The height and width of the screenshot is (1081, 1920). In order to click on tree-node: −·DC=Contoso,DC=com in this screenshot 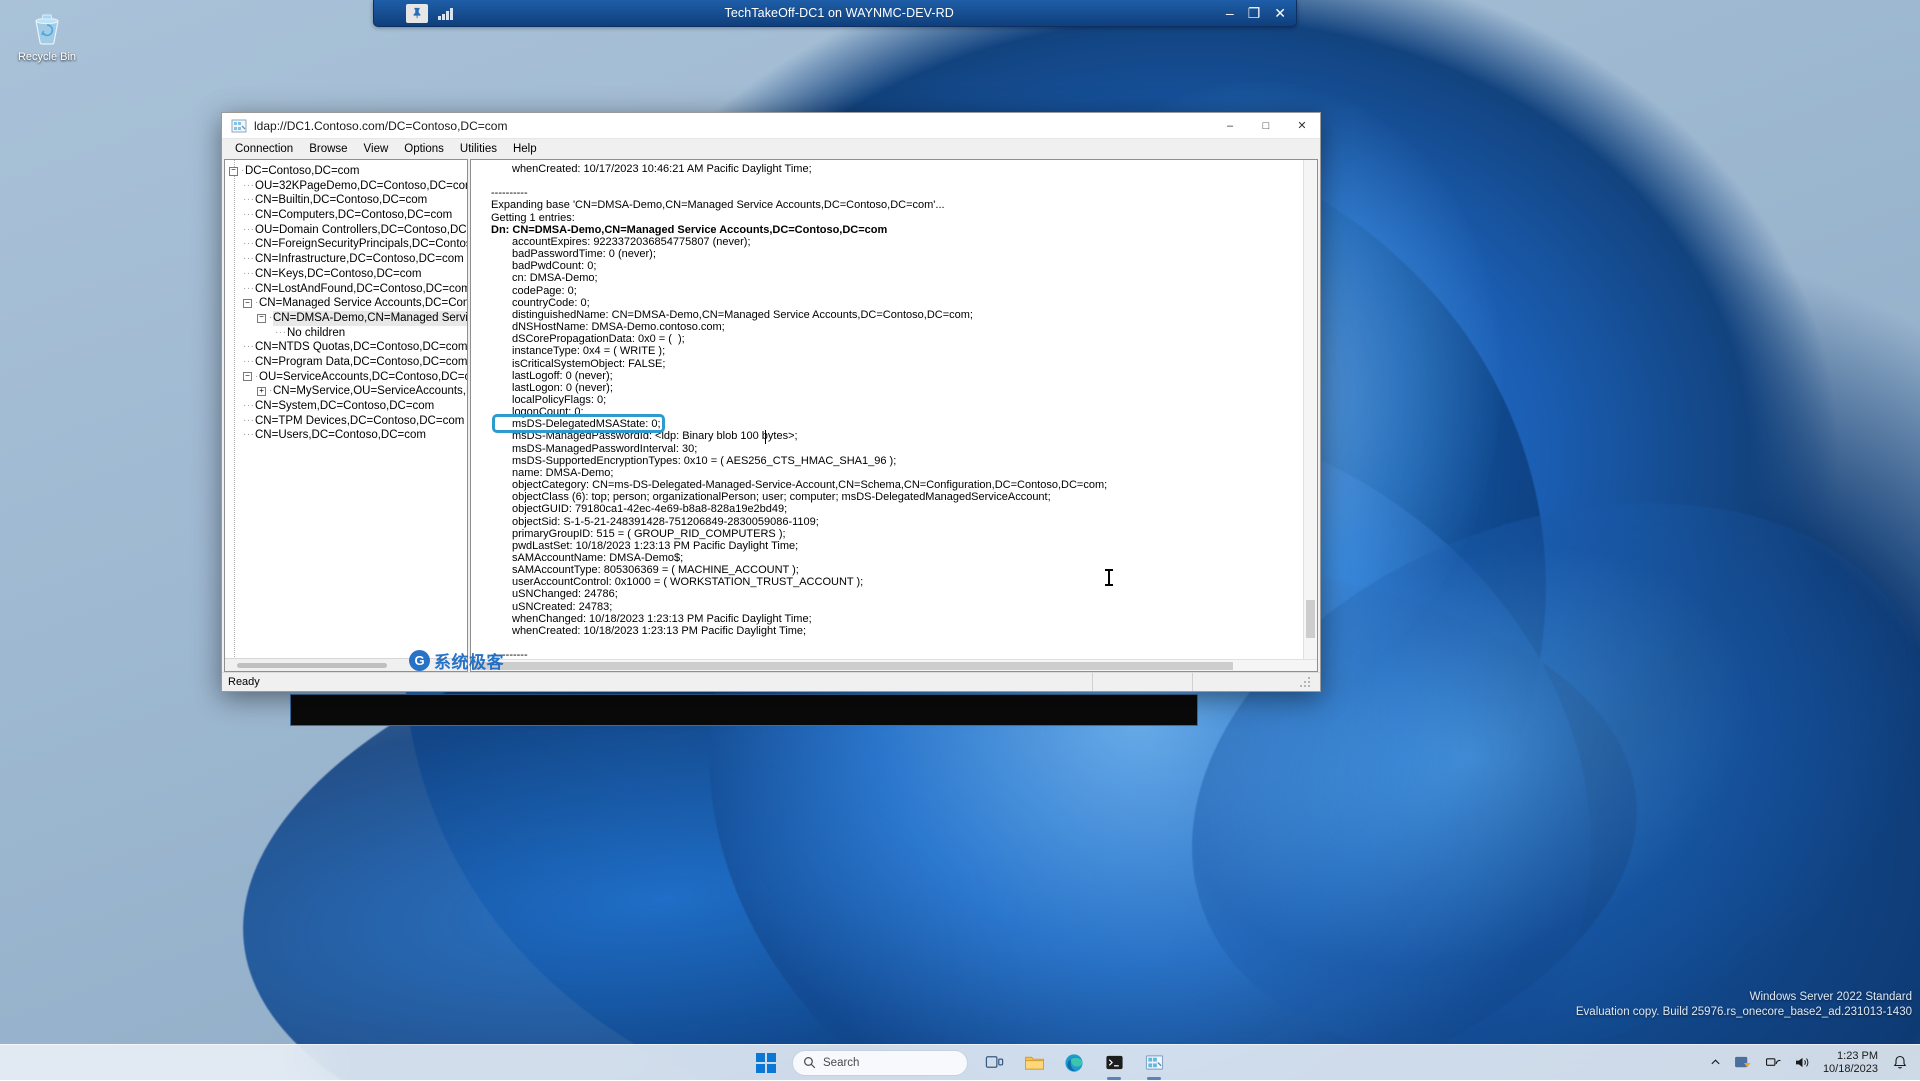, I will do `click(348, 171)`.